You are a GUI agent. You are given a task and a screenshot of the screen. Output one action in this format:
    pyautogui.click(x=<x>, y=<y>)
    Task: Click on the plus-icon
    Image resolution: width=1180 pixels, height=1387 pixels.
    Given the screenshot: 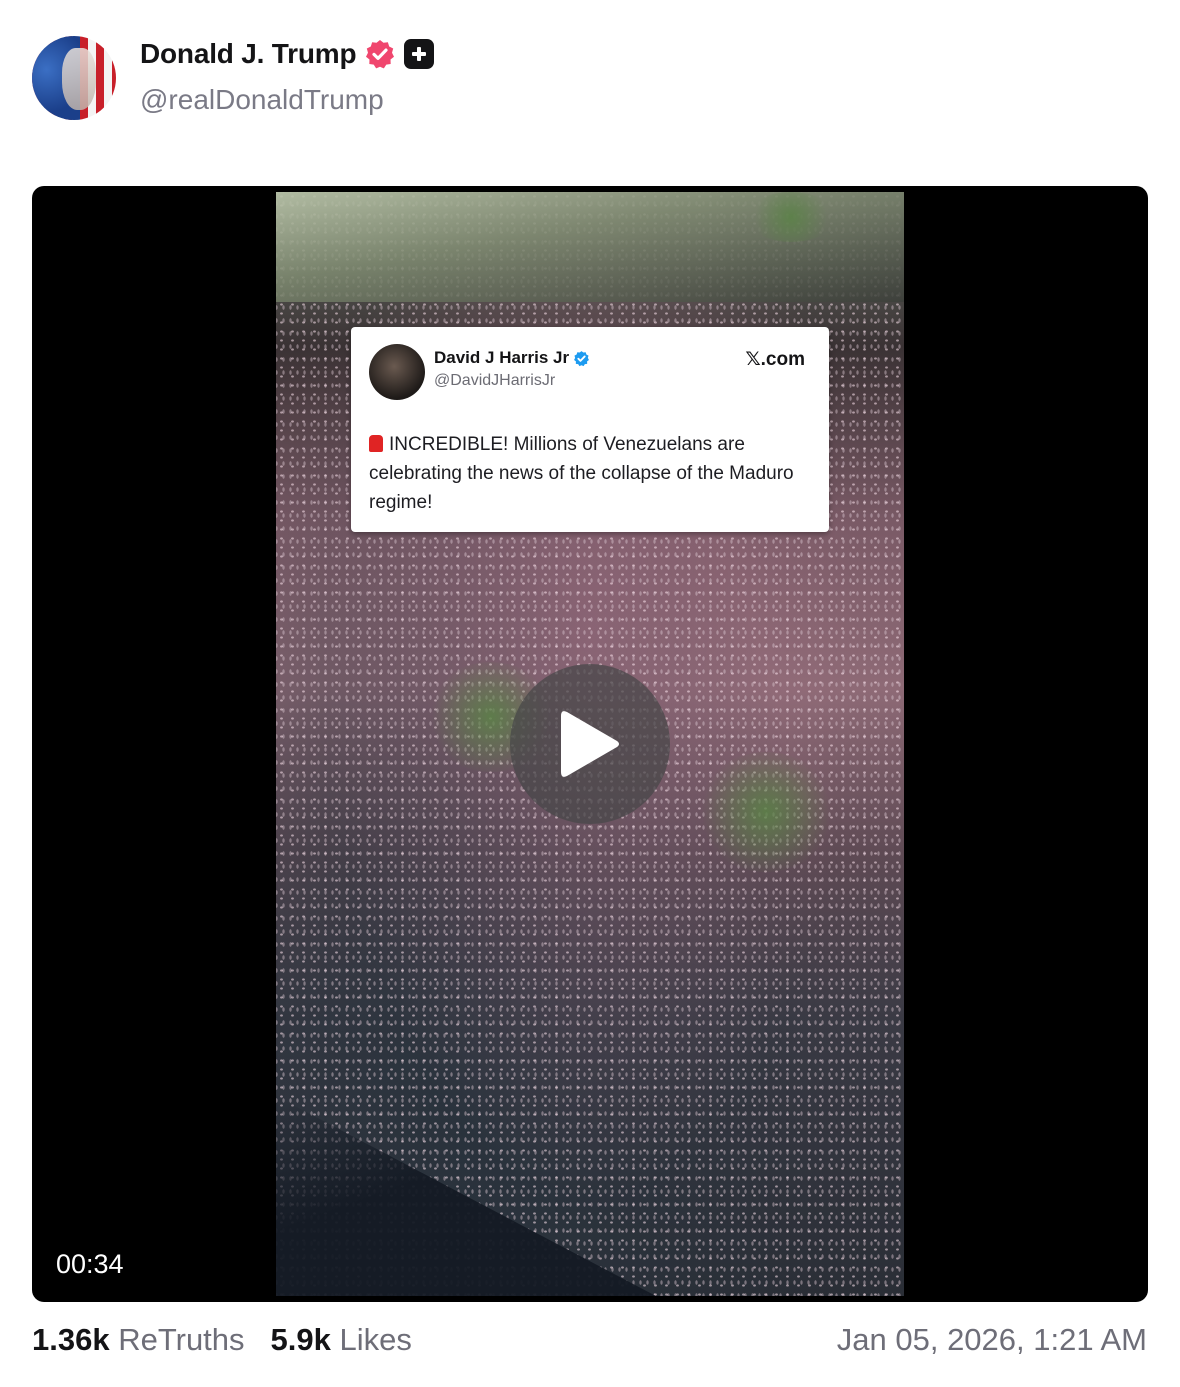 What is the action you would take?
    pyautogui.click(x=419, y=54)
    